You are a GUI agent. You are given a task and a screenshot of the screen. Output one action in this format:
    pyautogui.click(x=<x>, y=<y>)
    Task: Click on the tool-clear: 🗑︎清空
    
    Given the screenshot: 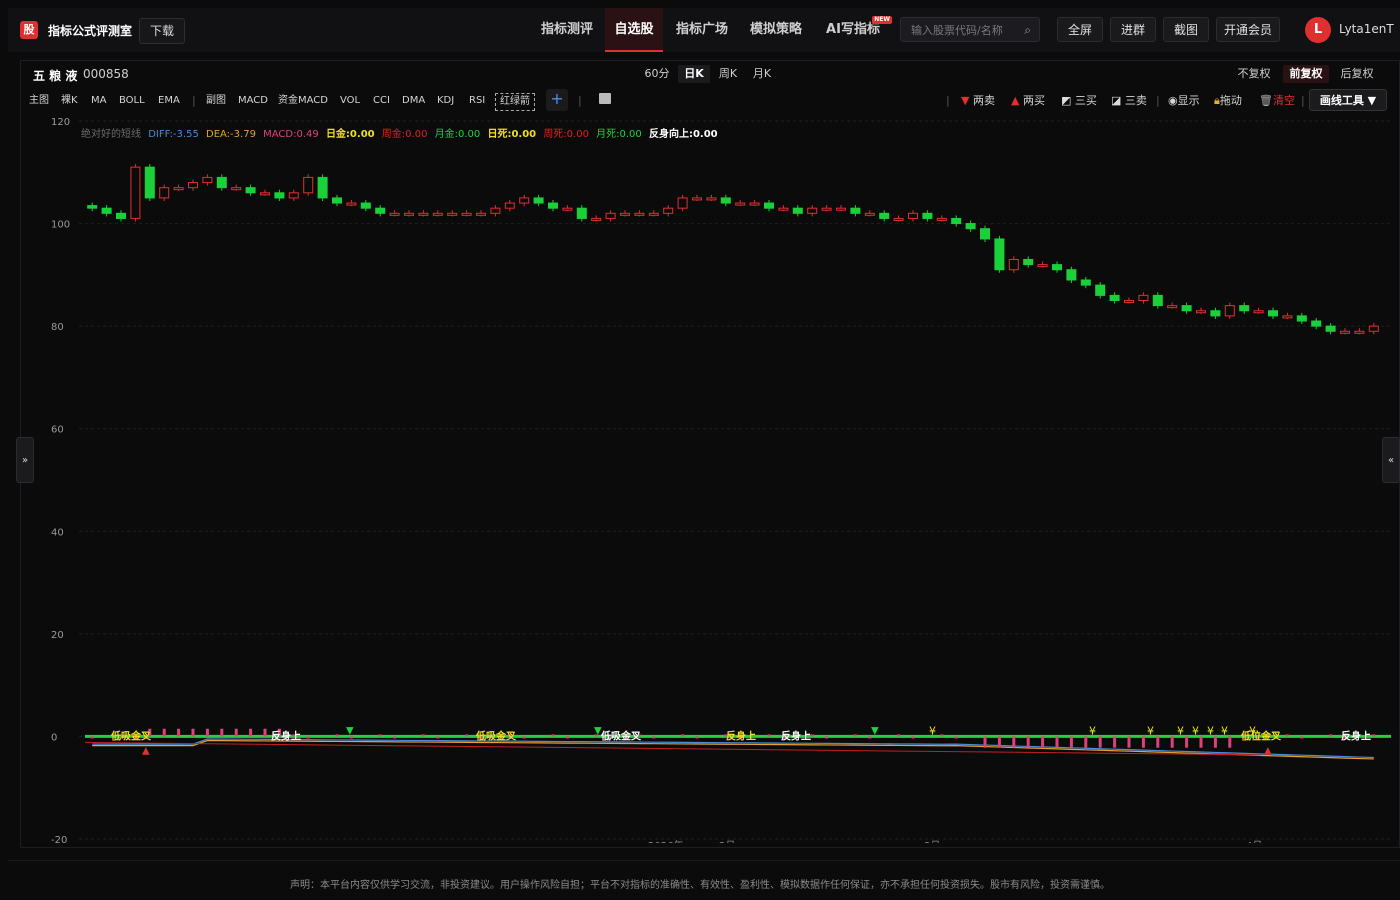 What is the action you would take?
    pyautogui.click(x=1277, y=101)
    